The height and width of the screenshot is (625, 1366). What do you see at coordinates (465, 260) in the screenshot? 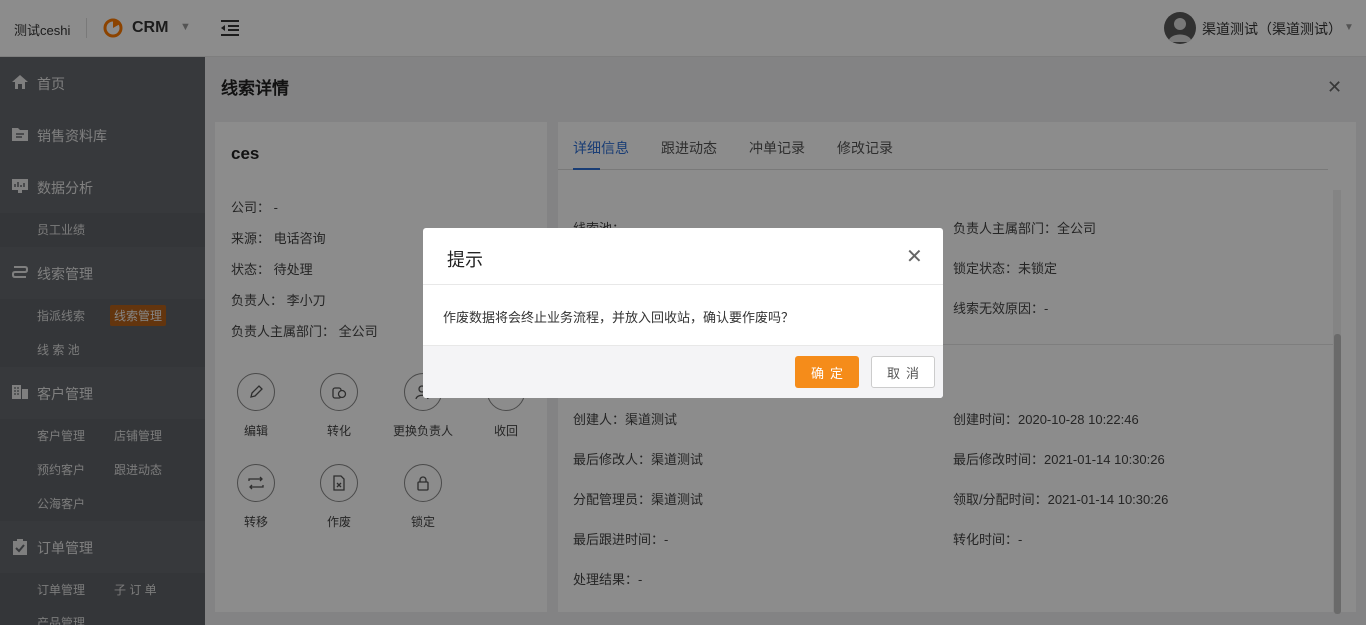
I see `dialog-title: 提示` at bounding box center [465, 260].